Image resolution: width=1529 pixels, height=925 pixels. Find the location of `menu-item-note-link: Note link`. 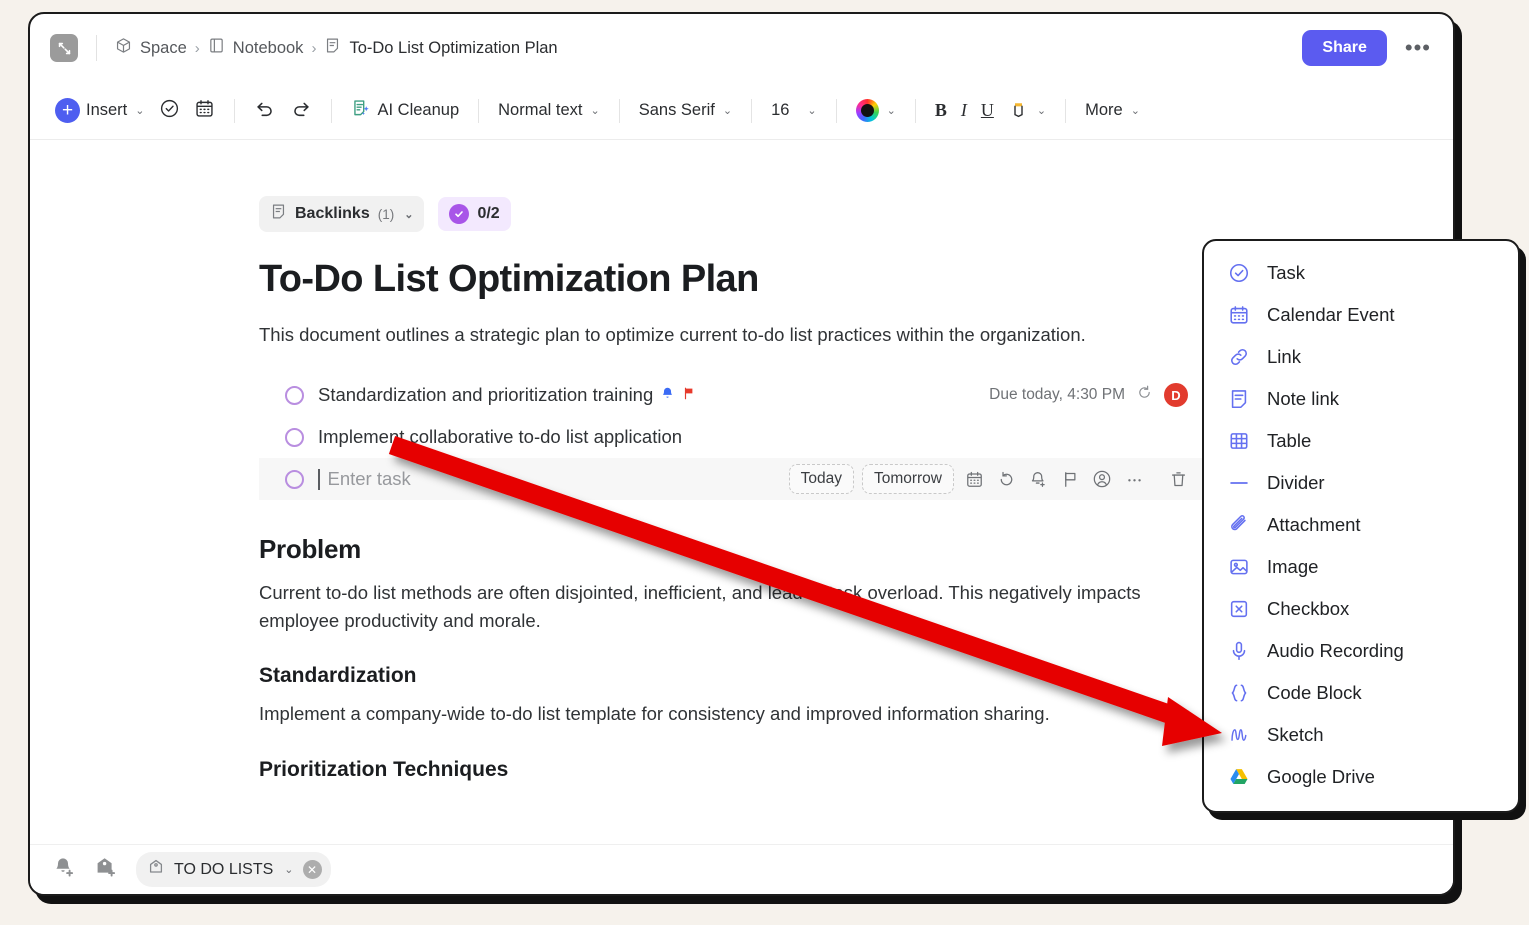

menu-item-note-link: Note link is located at coordinates (1361, 399).